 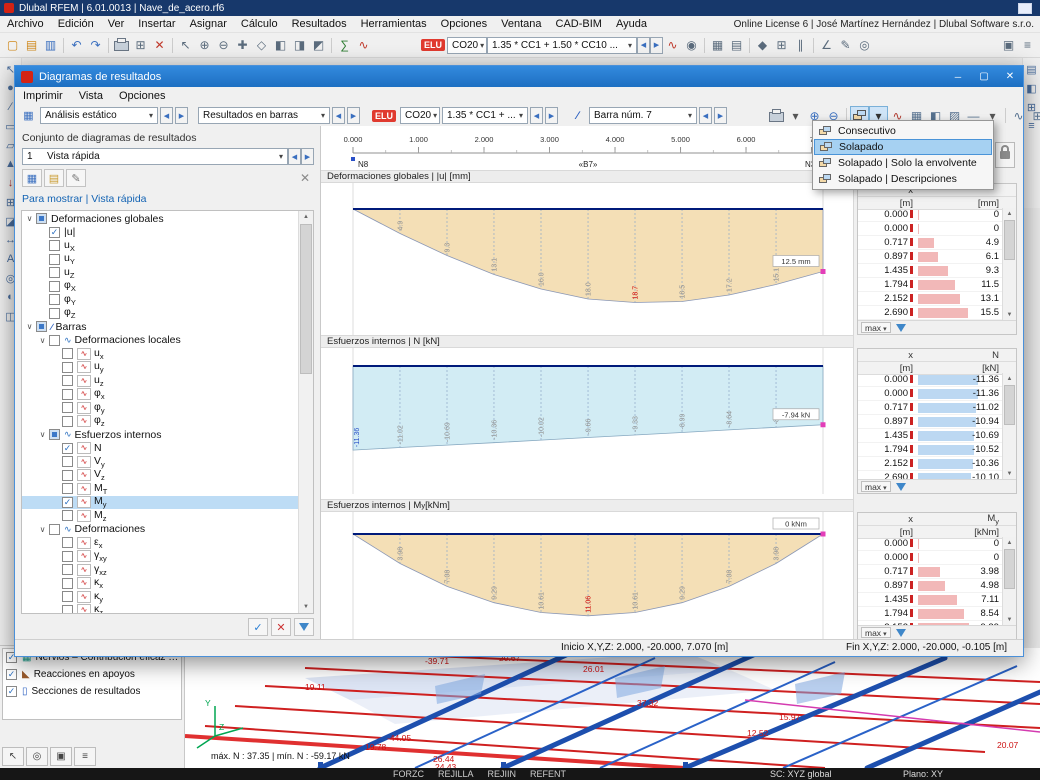 I want to click on minimize-icon, so click(x=958, y=76).